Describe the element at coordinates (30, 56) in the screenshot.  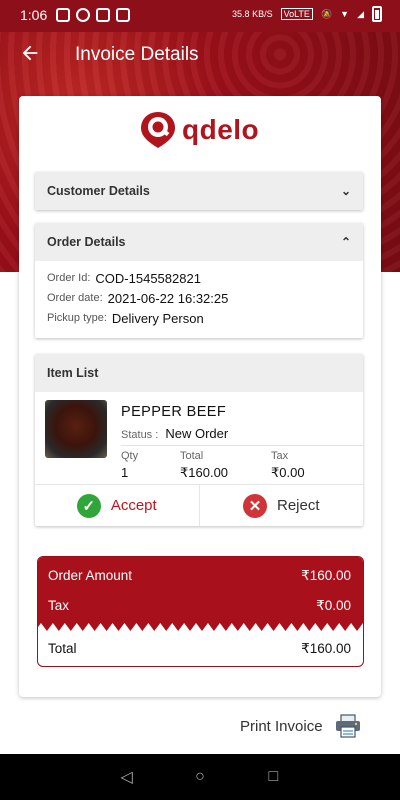
I see `back-arrow-icon` at that location.